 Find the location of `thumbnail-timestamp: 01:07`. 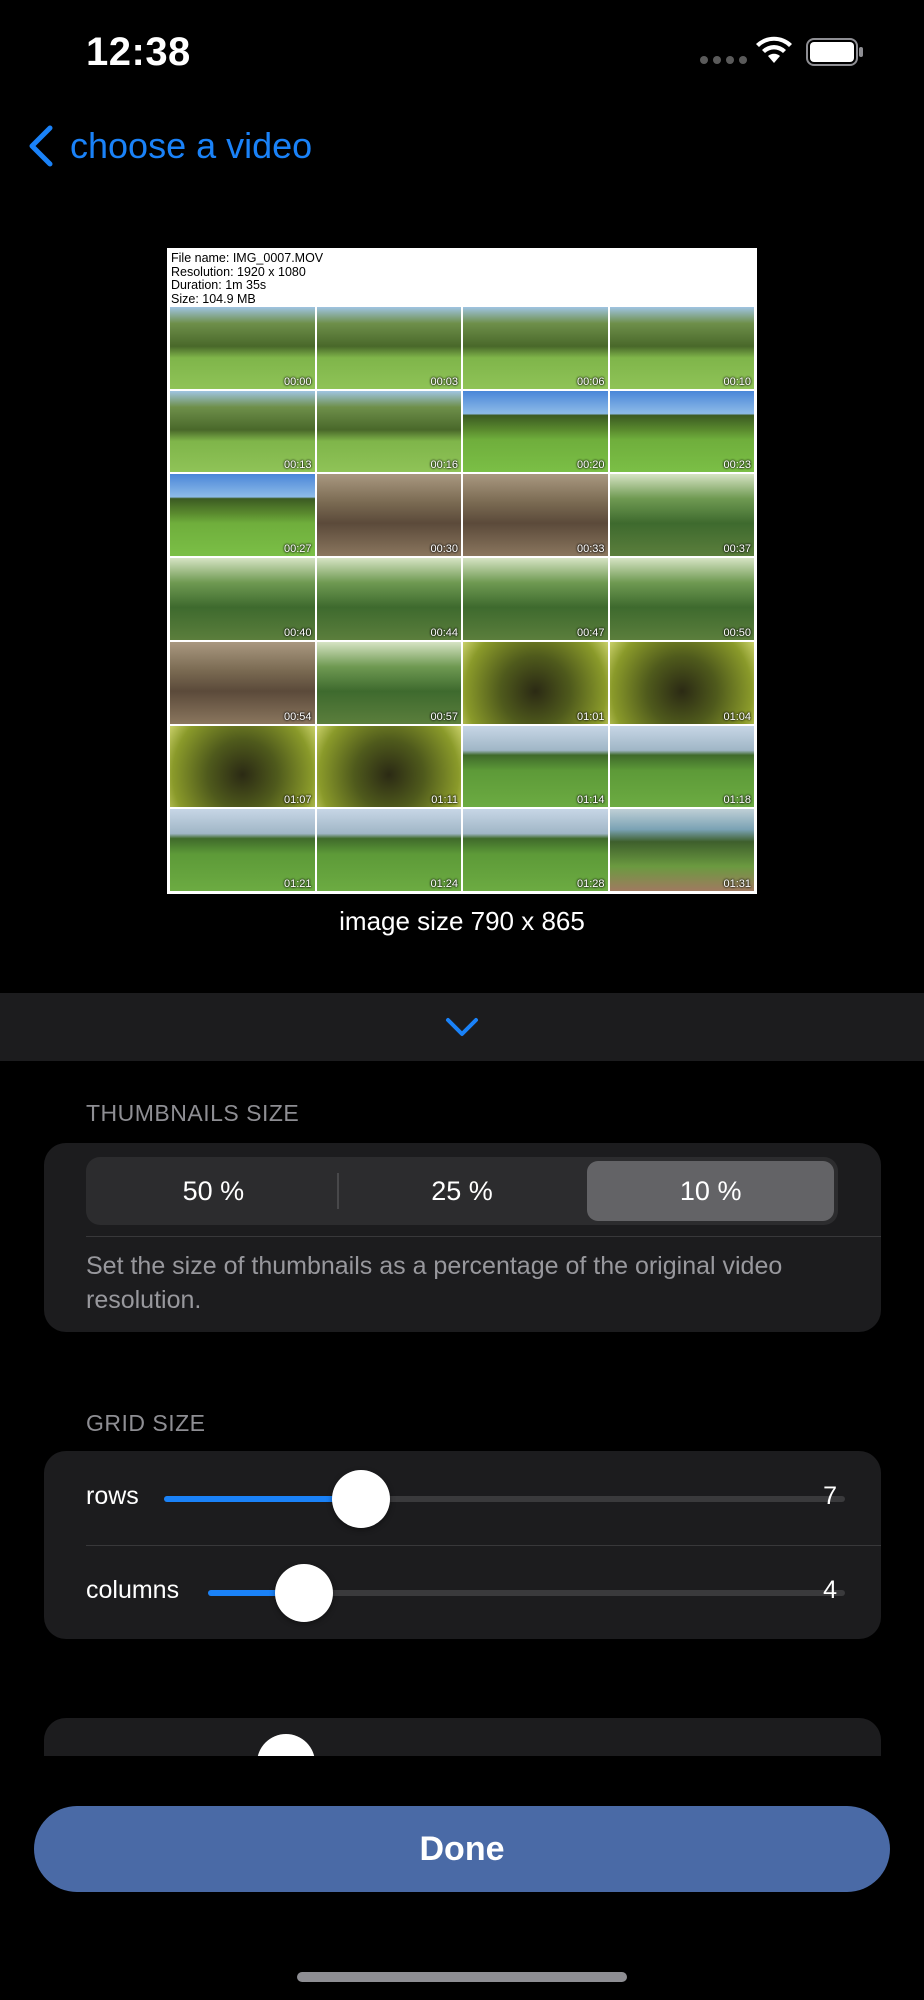

thumbnail-timestamp: 01:07 is located at coordinates (297, 800).